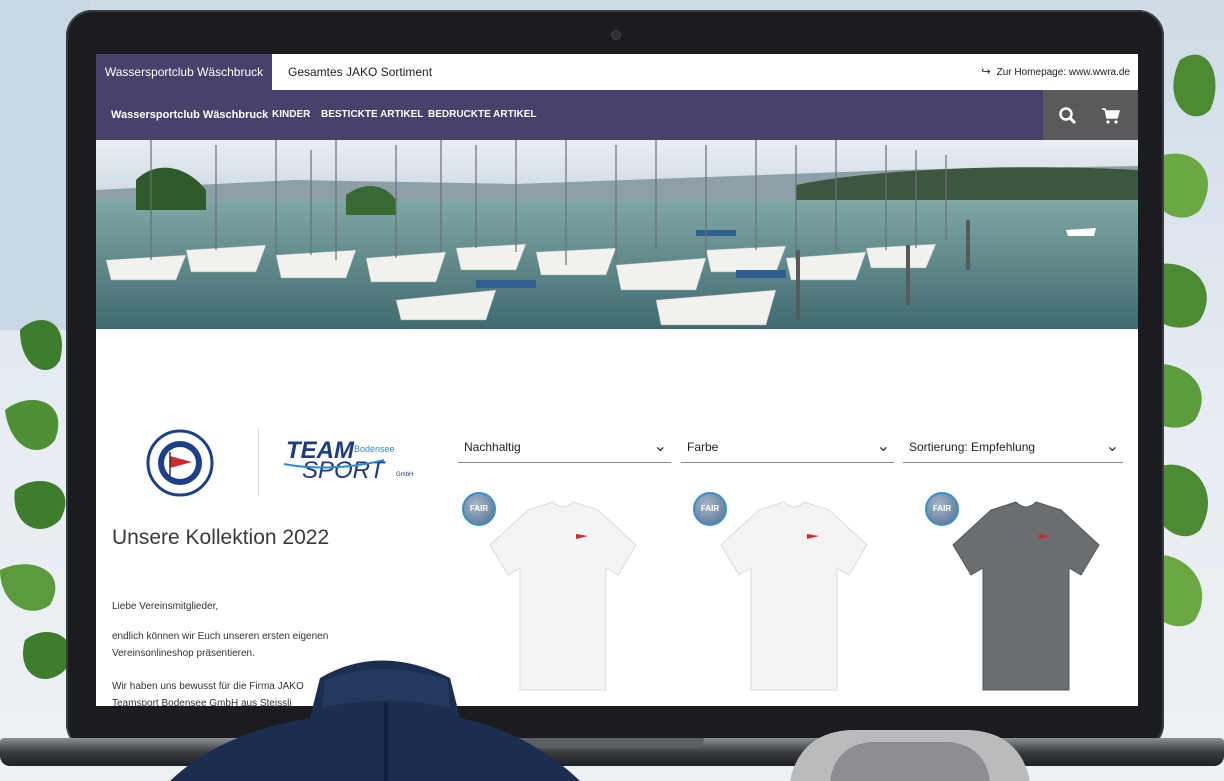  Describe the element at coordinates (189, 115) in the screenshot. I see `nav-brand: Wassersportclub Wäschbruck` at that location.